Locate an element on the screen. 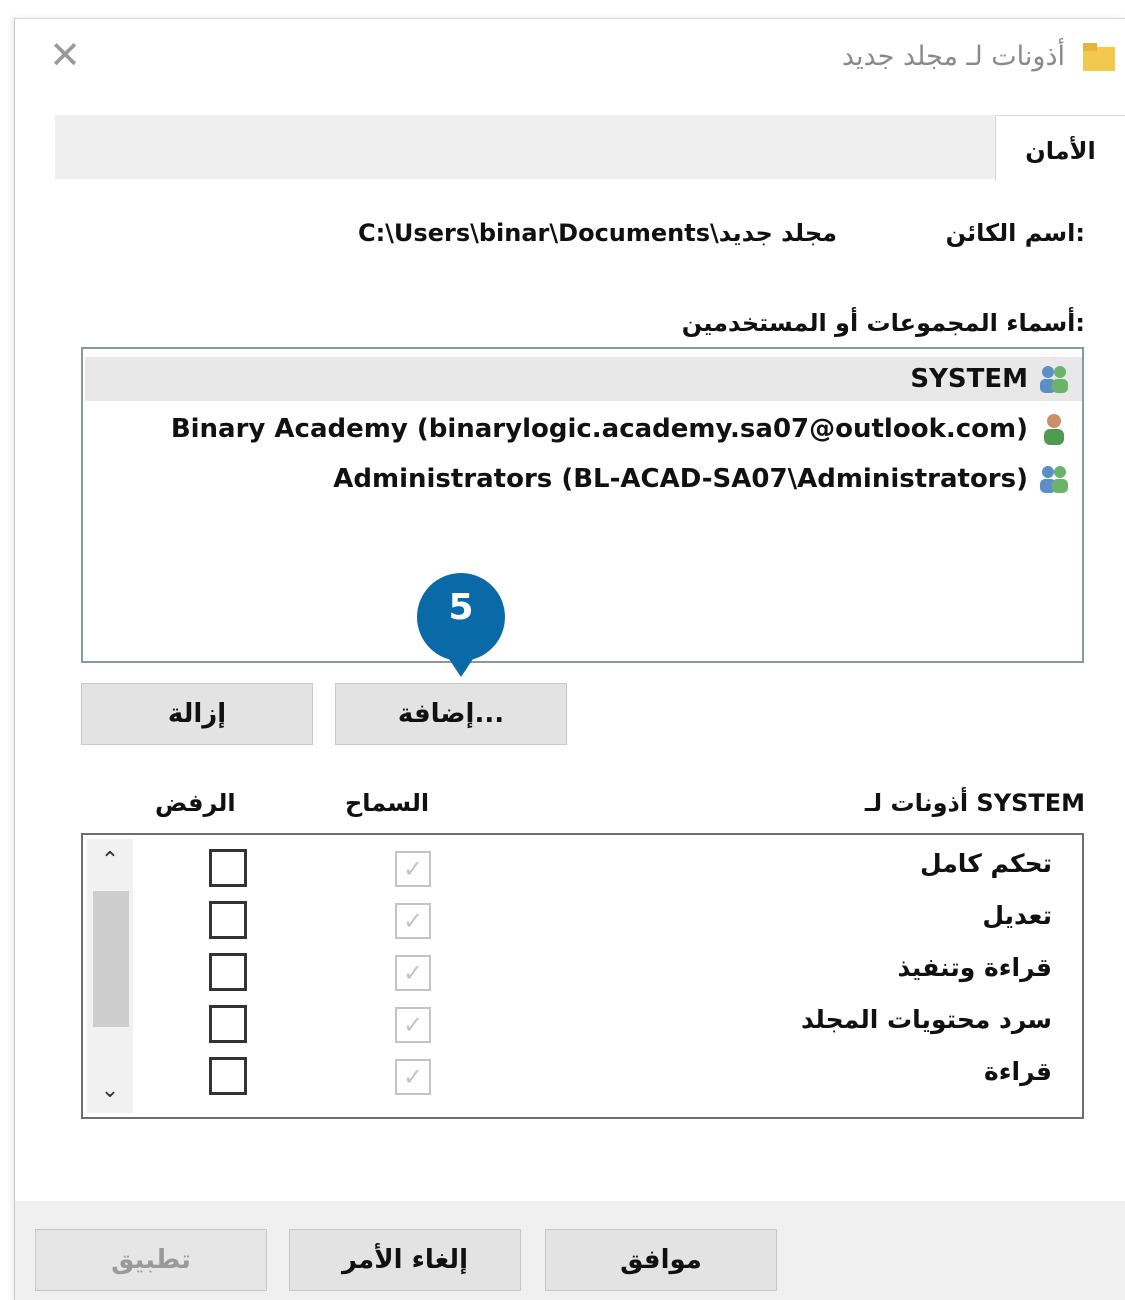 This screenshot has width=1125, height=1300. permission-name: قراءة is located at coordinates (1017, 1071).